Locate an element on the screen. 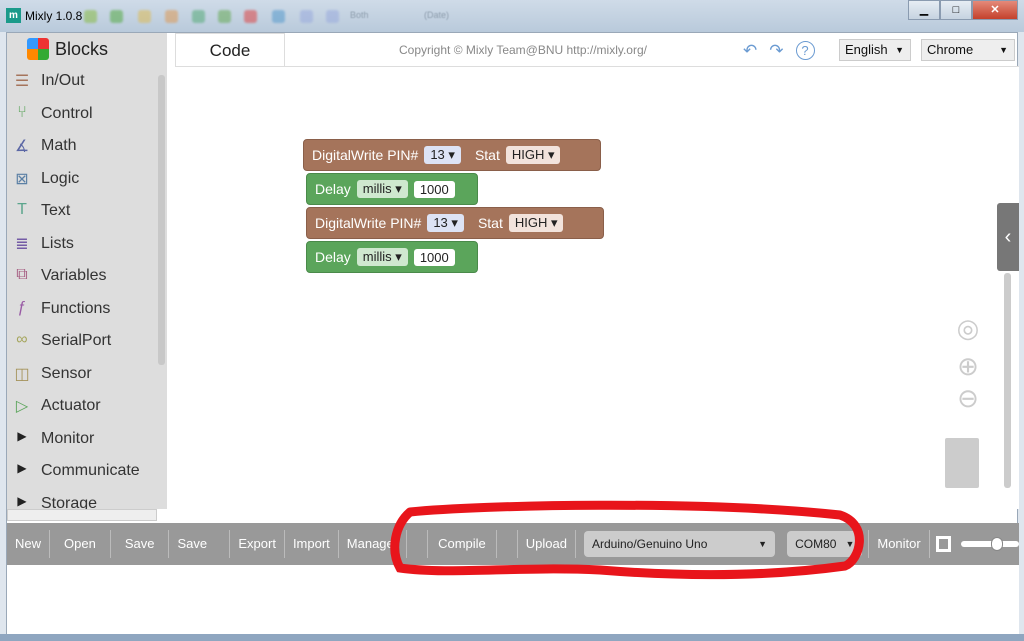  variables-icon: ⧉ is located at coordinates (22, 275).